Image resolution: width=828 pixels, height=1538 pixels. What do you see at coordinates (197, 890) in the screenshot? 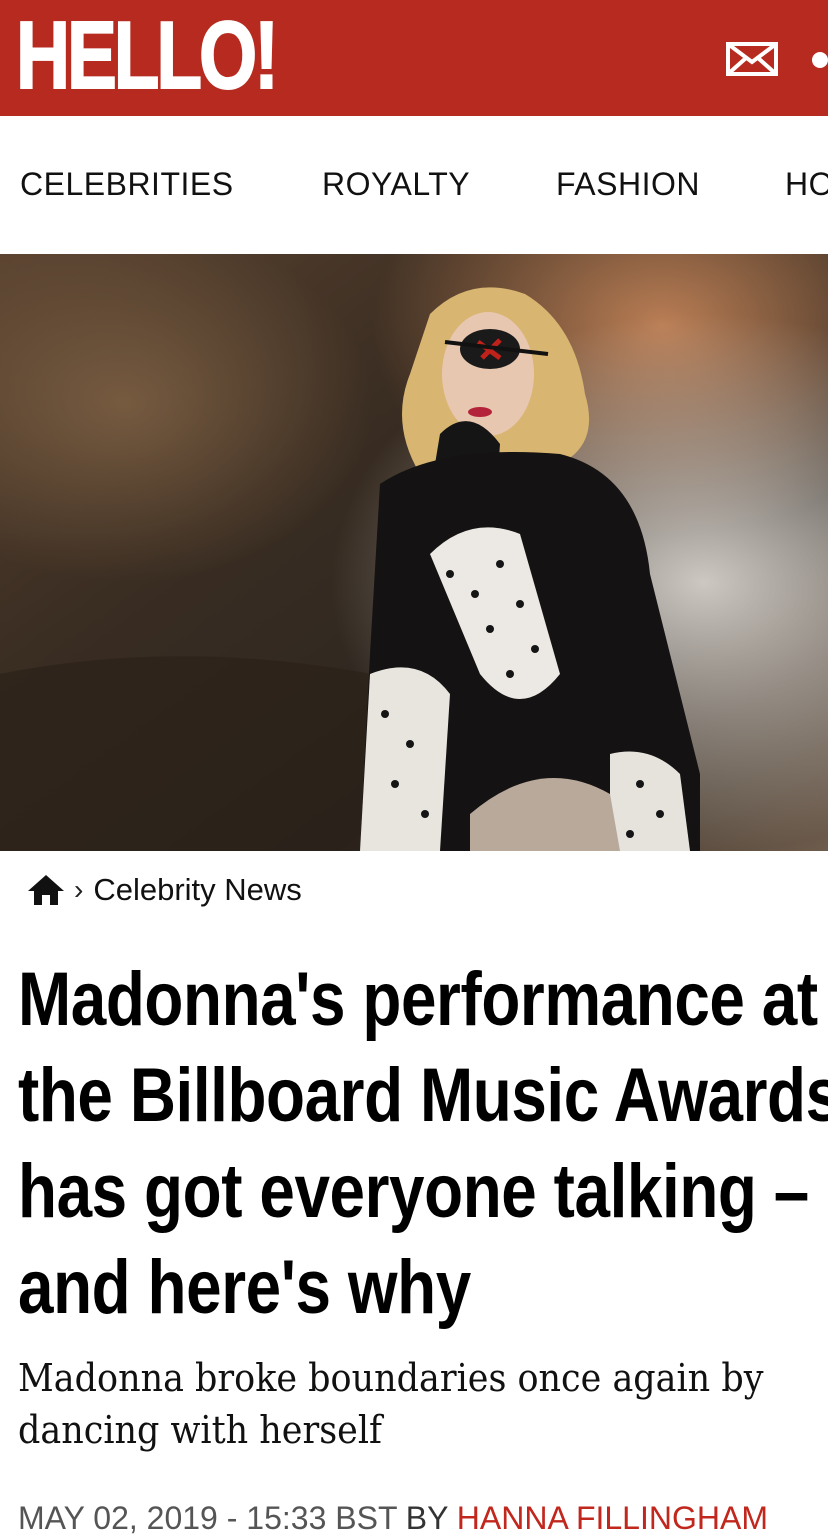
I see `breadcrumb-celebrity-news: Celebrity News` at bounding box center [197, 890].